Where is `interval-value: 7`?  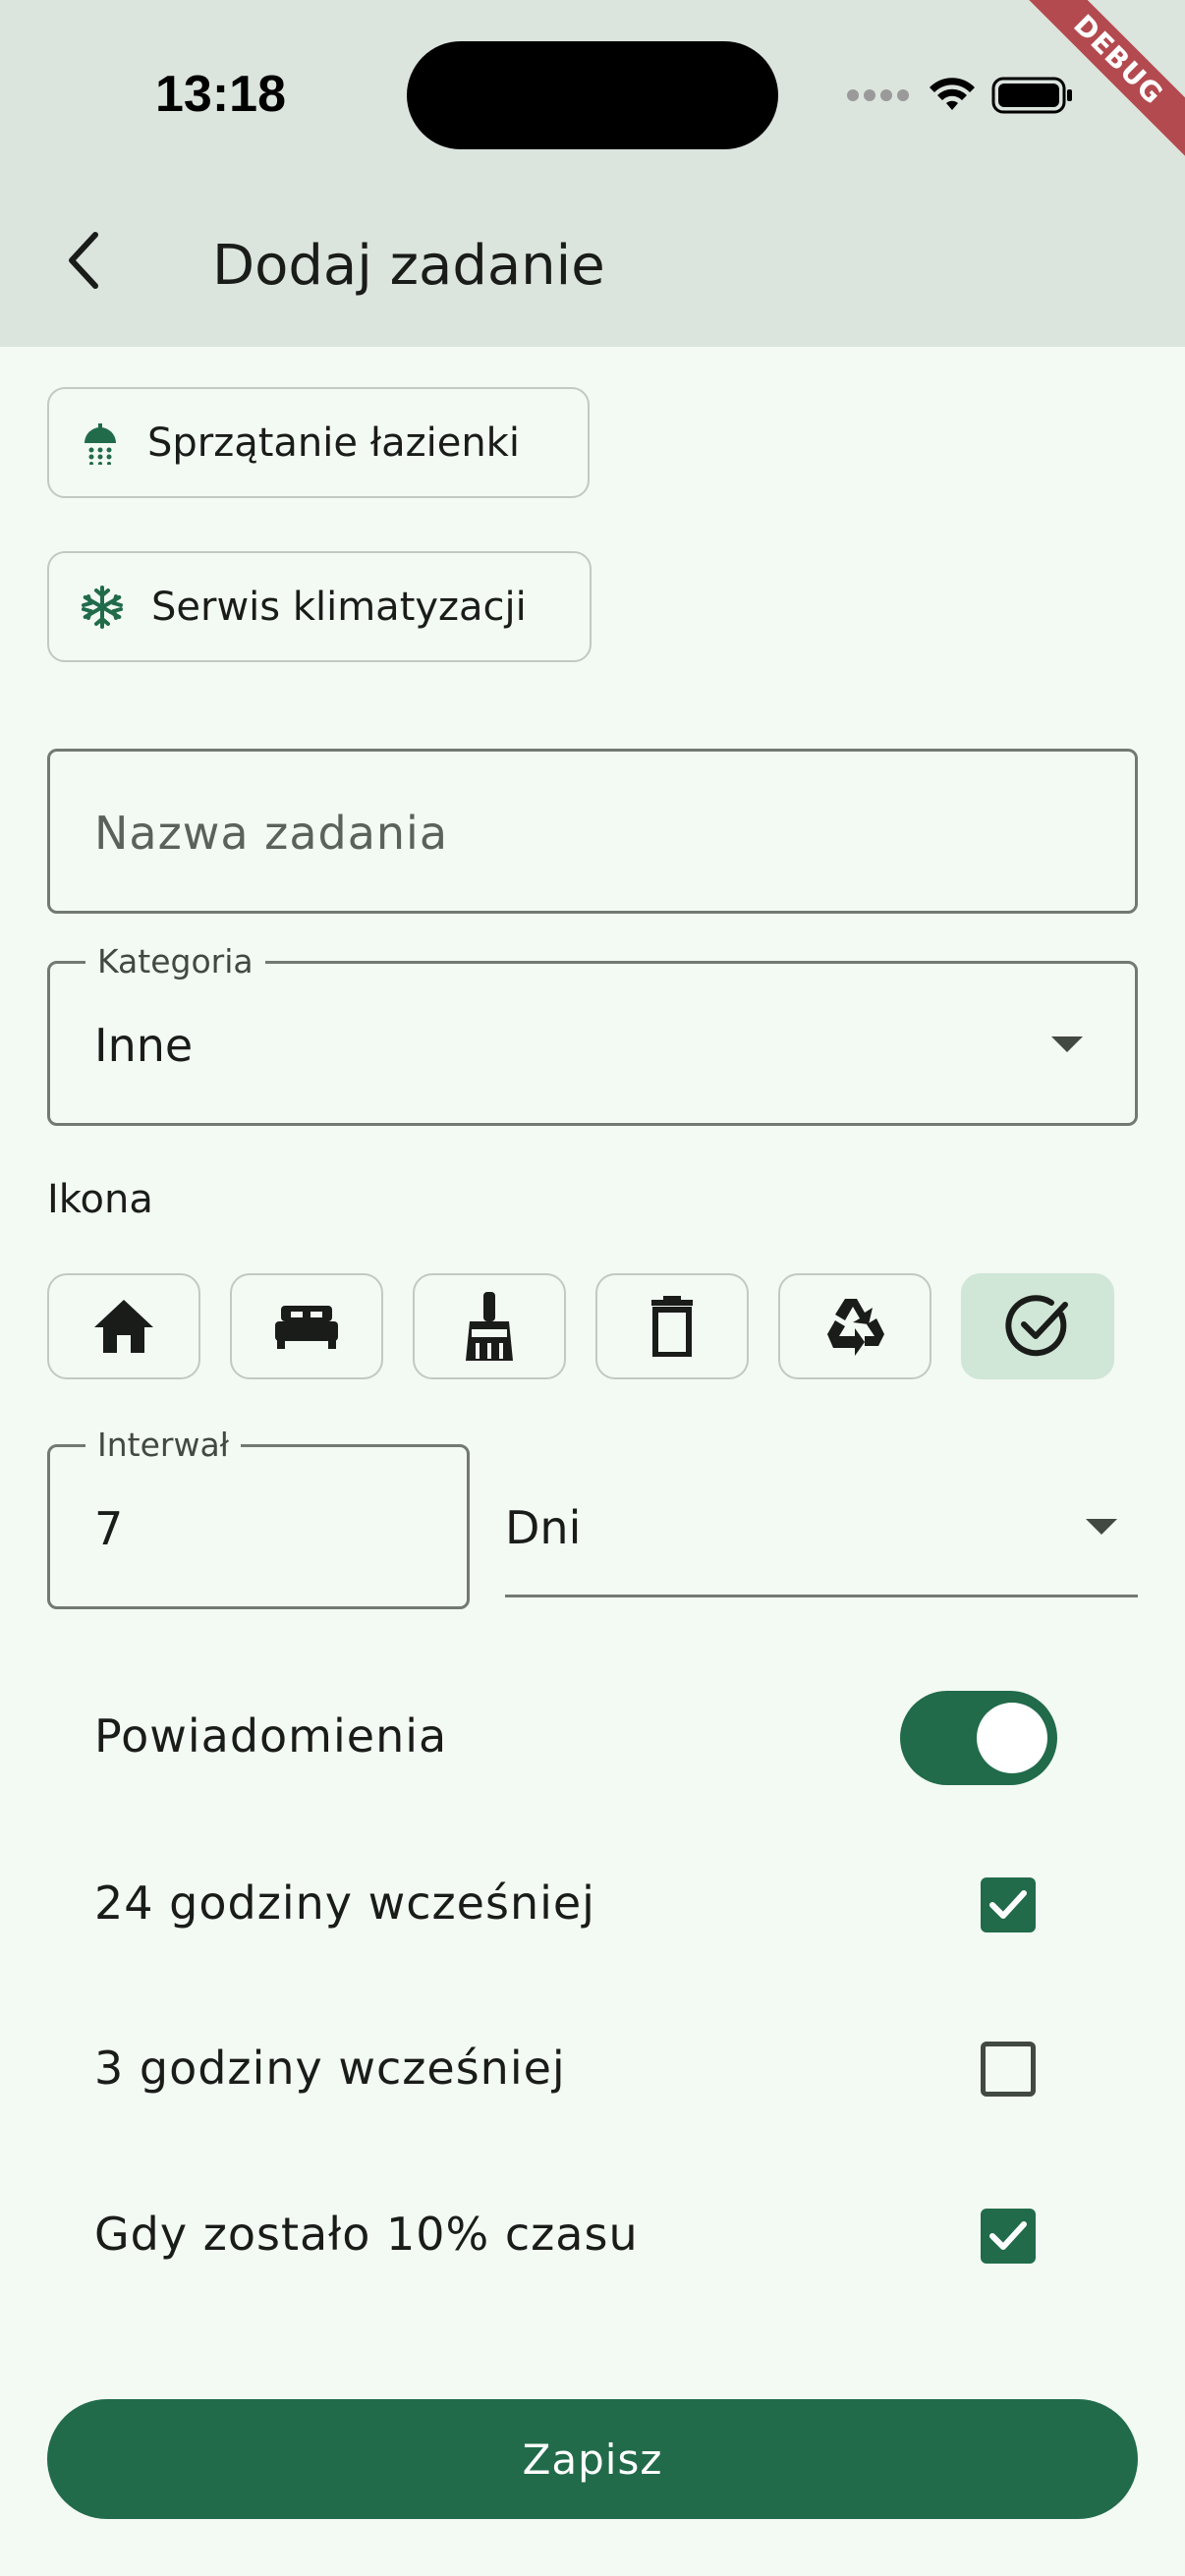
interval-value: 7 is located at coordinates (109, 1528).